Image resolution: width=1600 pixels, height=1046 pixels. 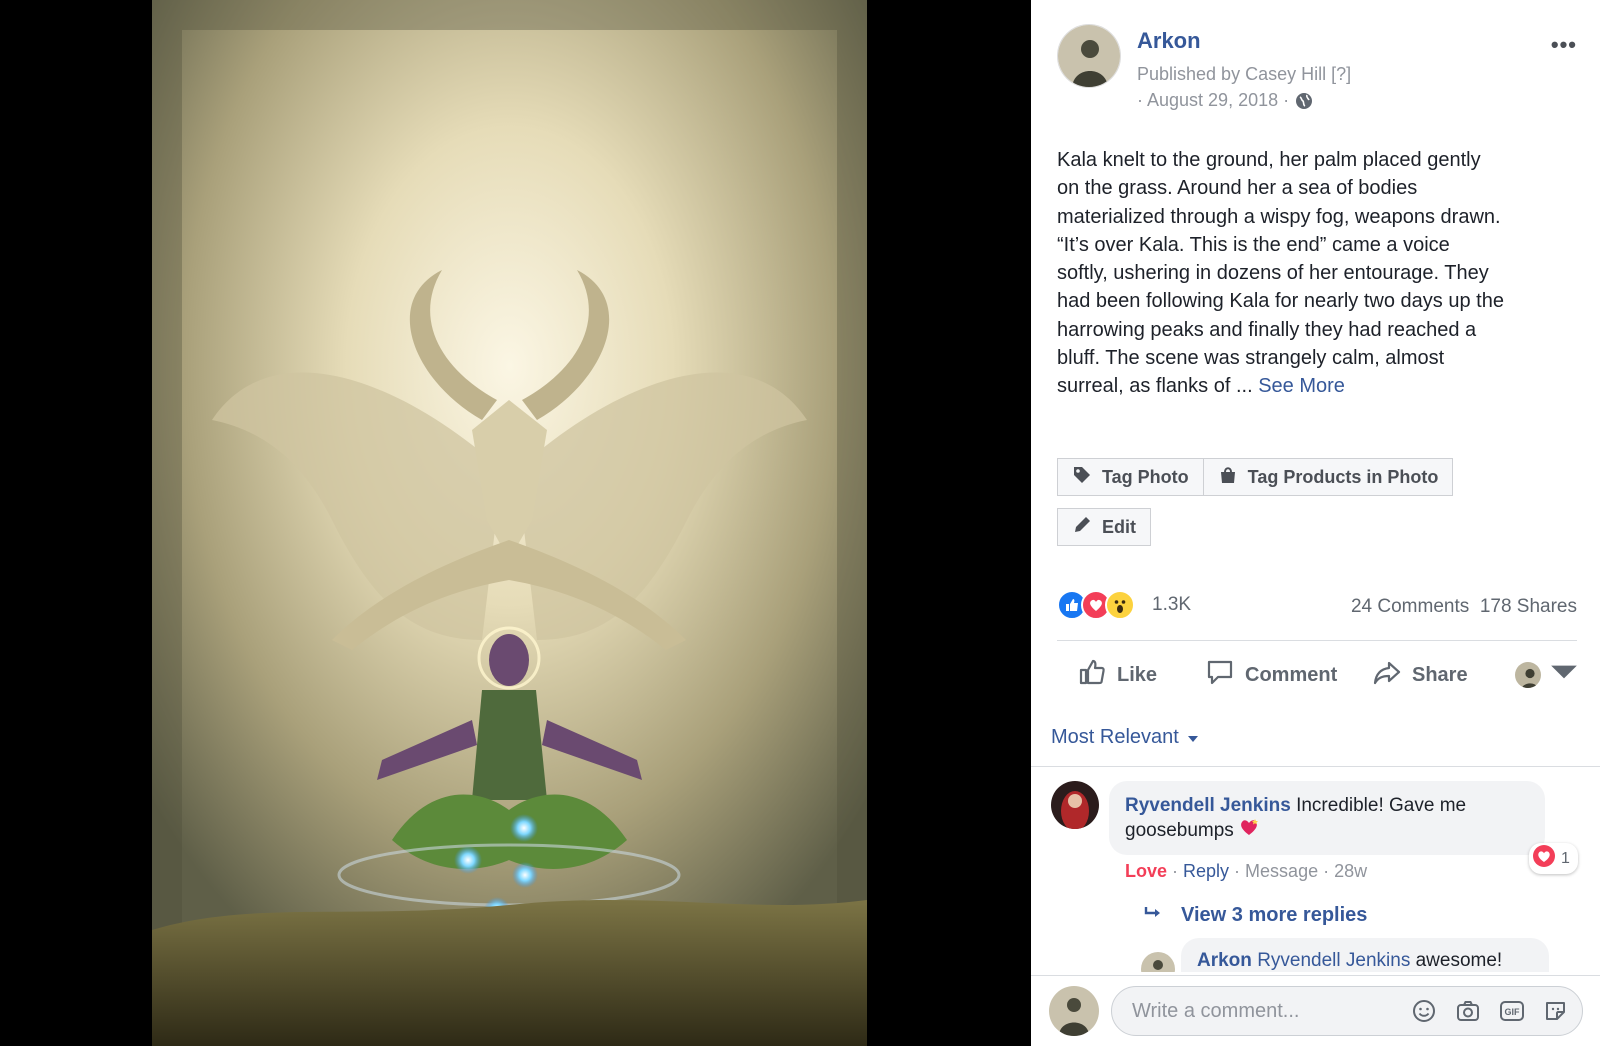 I want to click on composer-tools: GIF, so click(x=1490, y=1011).